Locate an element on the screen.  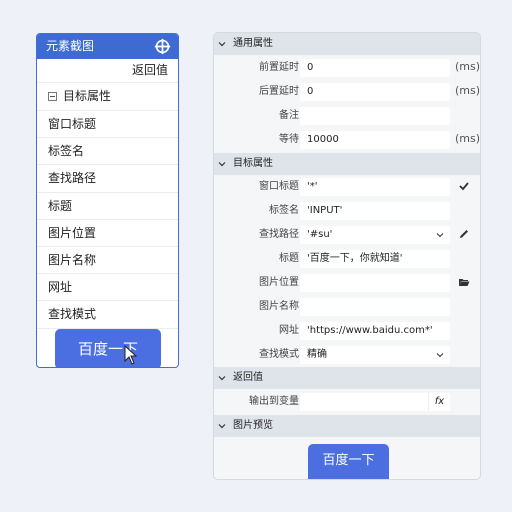
output-variable-row: 输出到变量 fx is located at coordinates (347, 402).